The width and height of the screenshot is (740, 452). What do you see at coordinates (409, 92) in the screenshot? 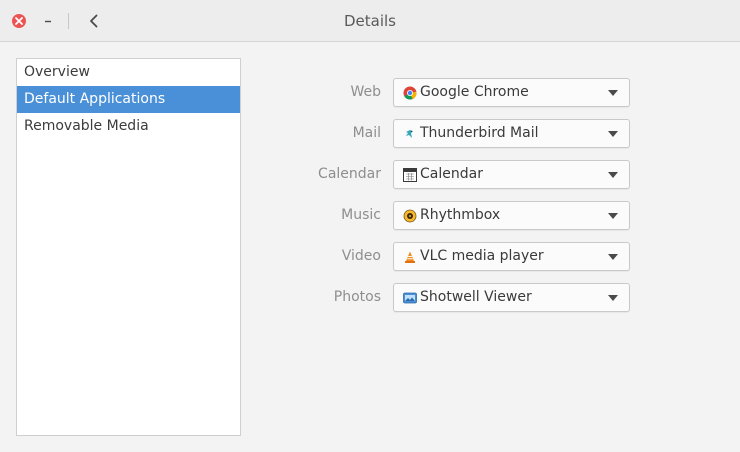
I see `chrome-icon` at bounding box center [409, 92].